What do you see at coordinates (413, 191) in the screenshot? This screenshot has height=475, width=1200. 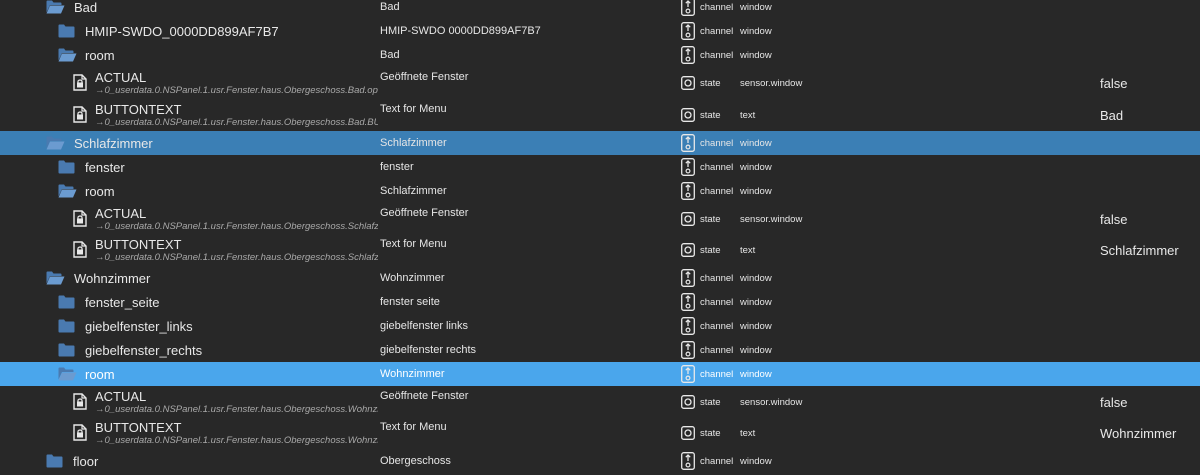 I see `object-description: Schlafzimmer` at bounding box center [413, 191].